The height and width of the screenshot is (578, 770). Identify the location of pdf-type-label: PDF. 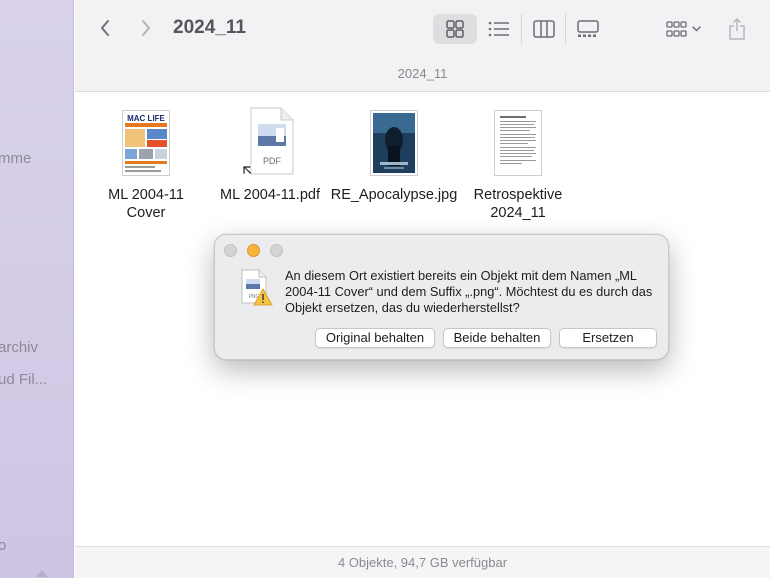
(272, 161).